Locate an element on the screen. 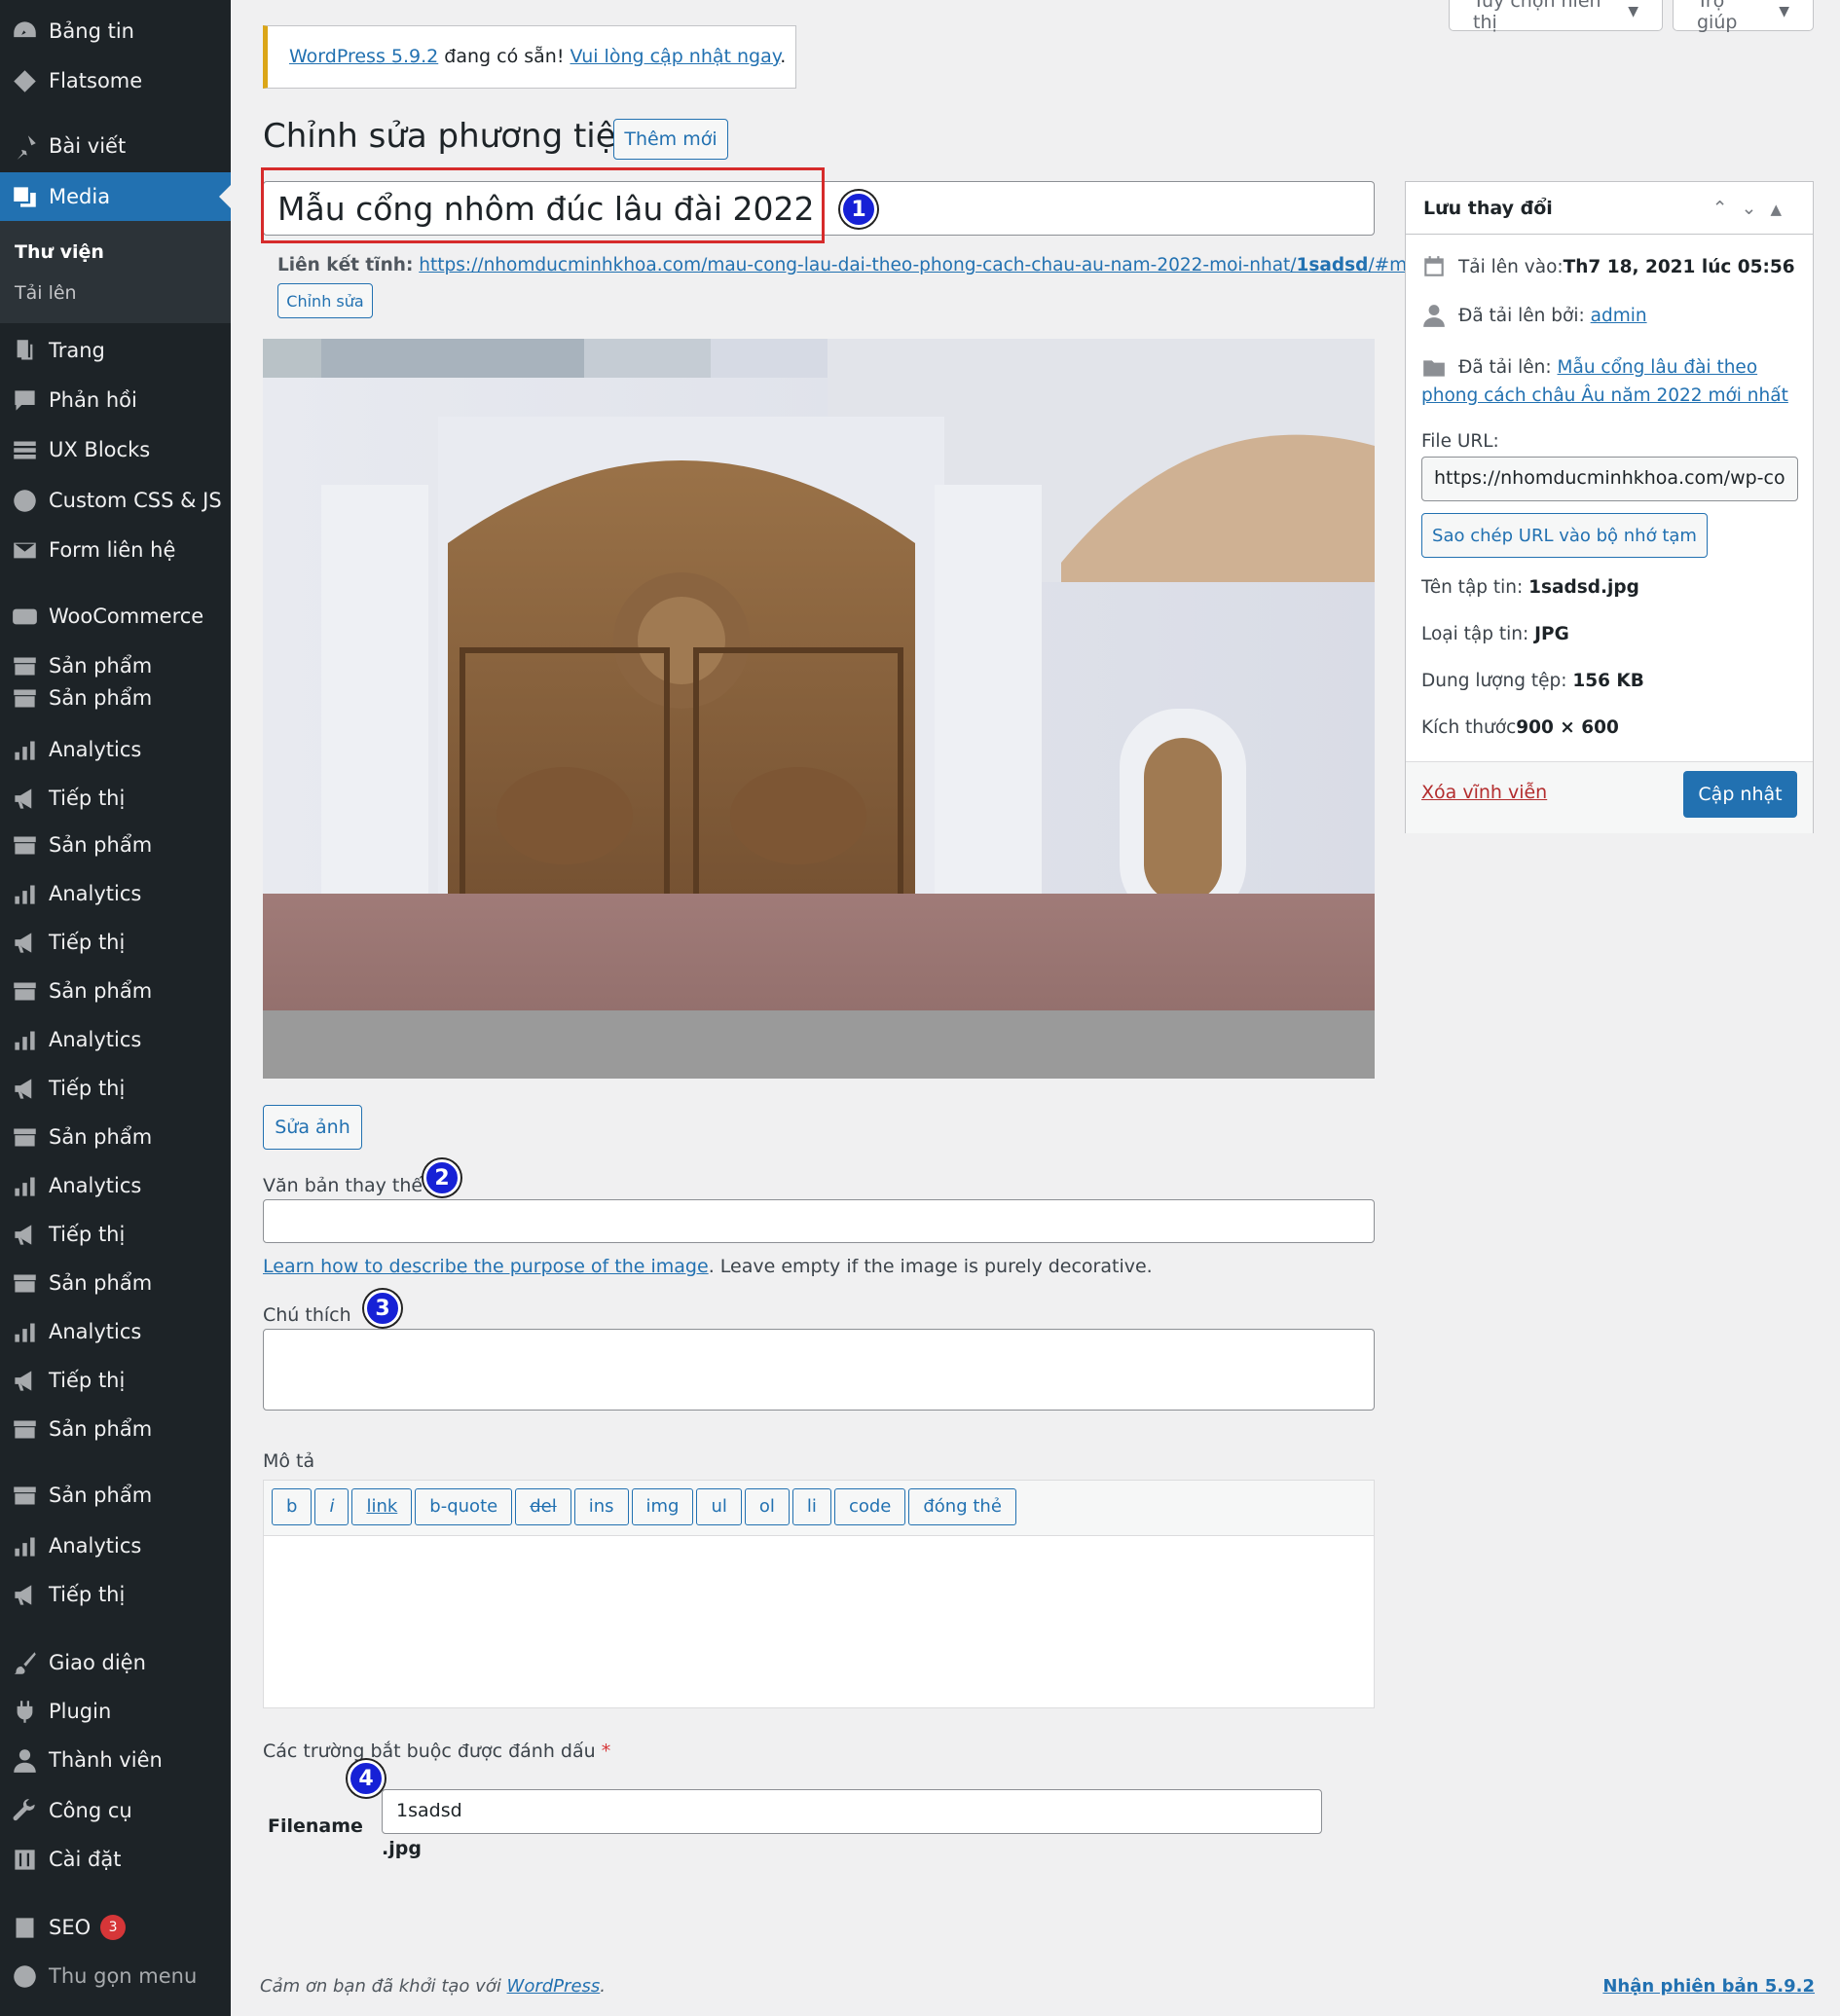  quicktags-toolbar: b i link b-quote del ins img ul ol li code đóng thẻ is located at coordinates (819, 1507).